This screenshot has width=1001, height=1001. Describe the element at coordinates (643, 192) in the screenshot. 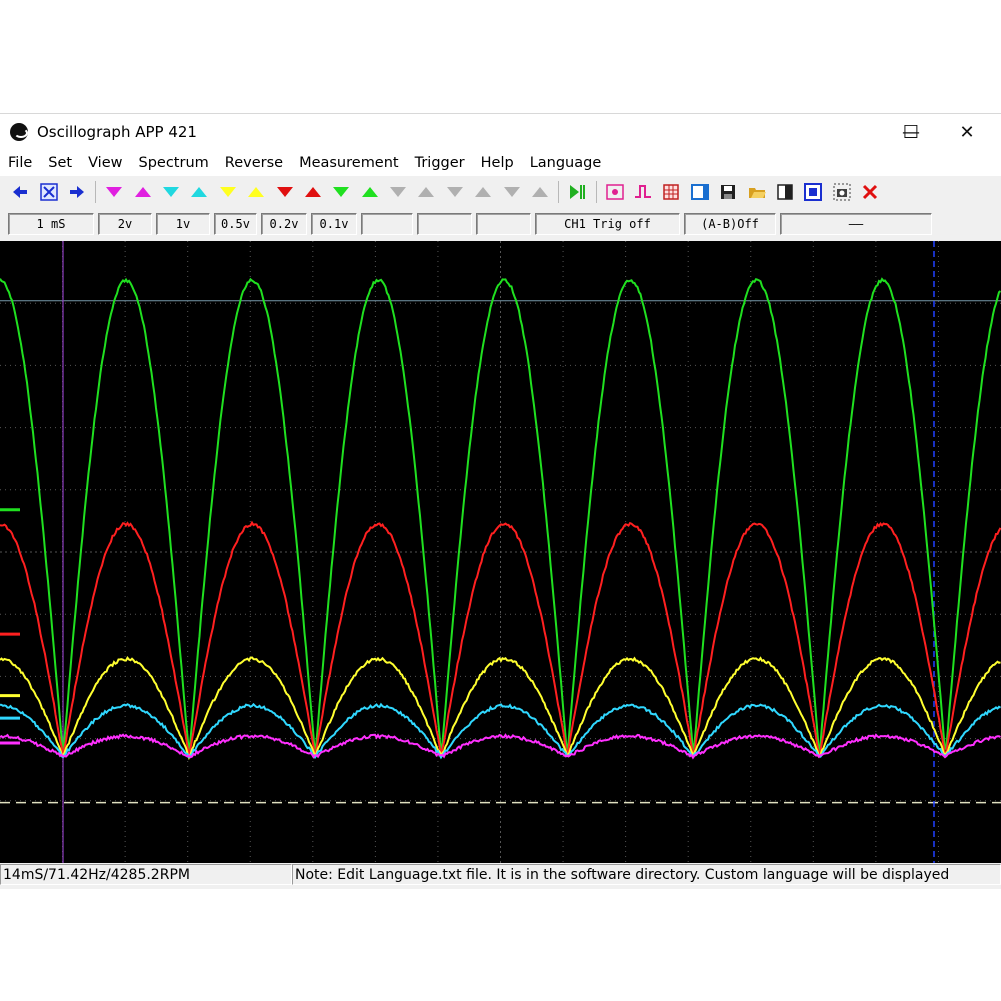

I see `pulse-edge-icon` at that location.